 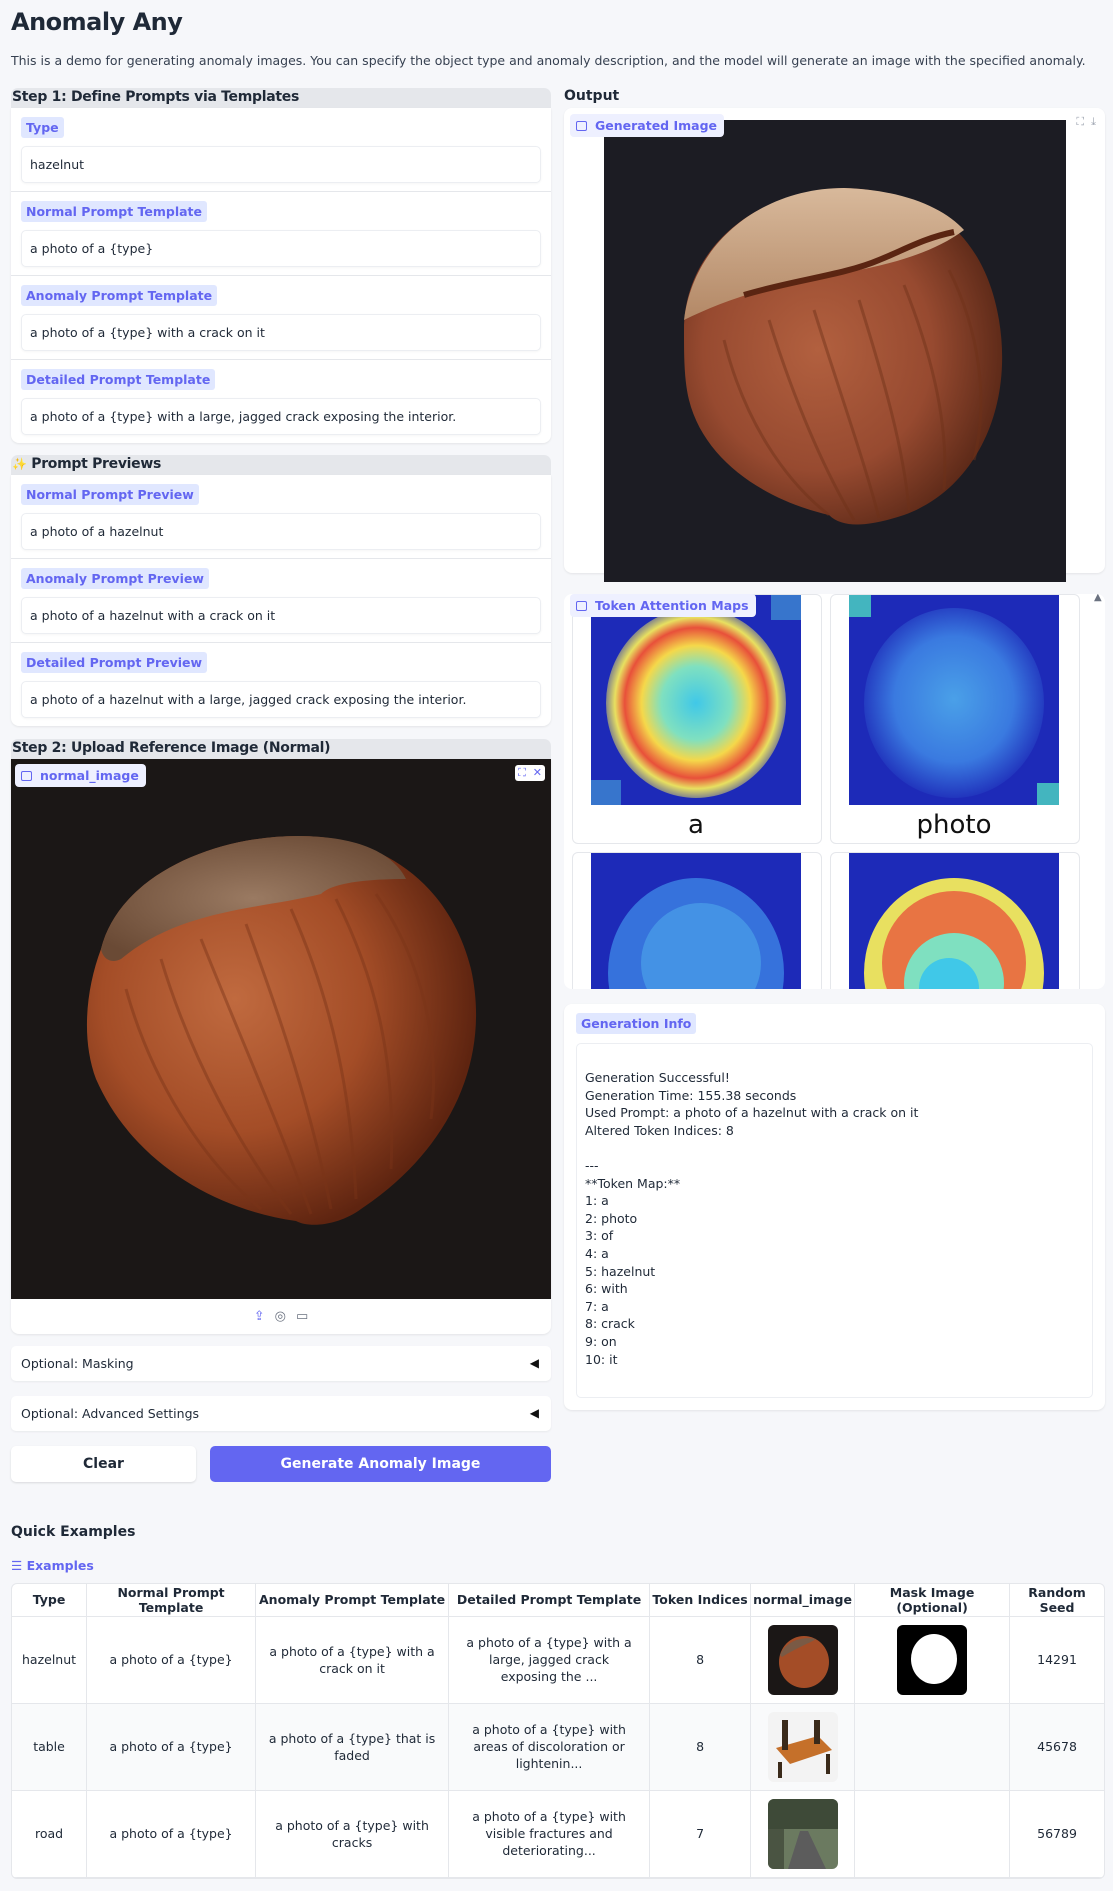 What do you see at coordinates (380, 1464) in the screenshot?
I see `generate-button: Generate Anomaly Image` at bounding box center [380, 1464].